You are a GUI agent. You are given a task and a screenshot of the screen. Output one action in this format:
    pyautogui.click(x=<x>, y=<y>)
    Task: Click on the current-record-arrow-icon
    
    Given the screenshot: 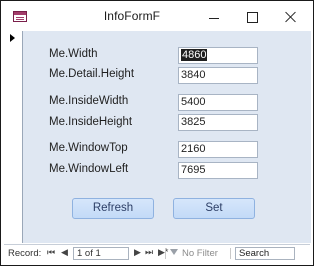 What is the action you would take?
    pyautogui.click(x=12, y=38)
    